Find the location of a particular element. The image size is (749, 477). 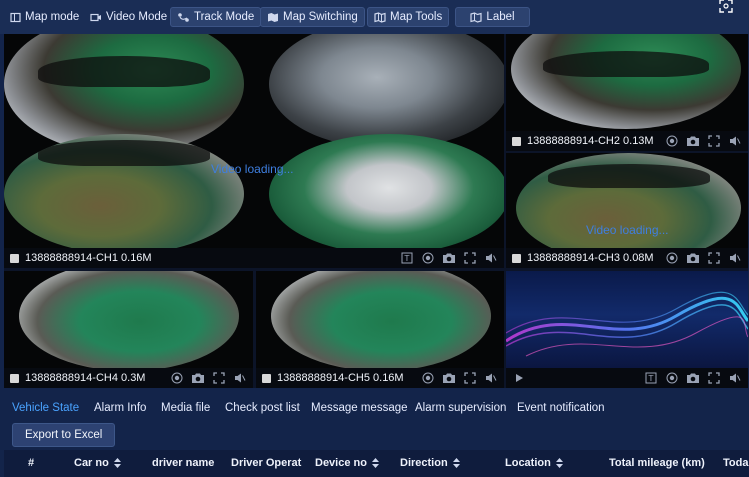

channel-label: 13888888914-CH1 0.16M is located at coordinates (88, 258).